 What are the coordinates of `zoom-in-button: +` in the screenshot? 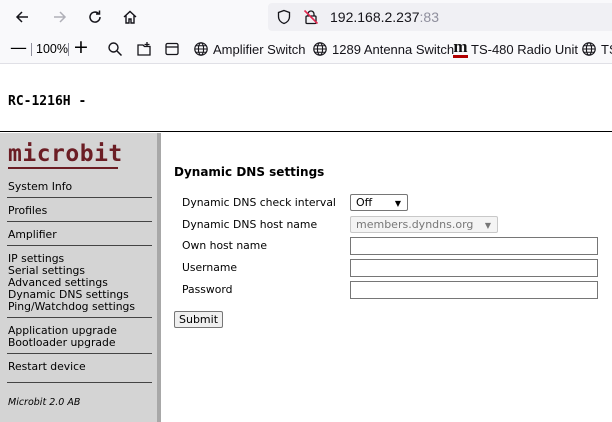 It's located at (81, 47).